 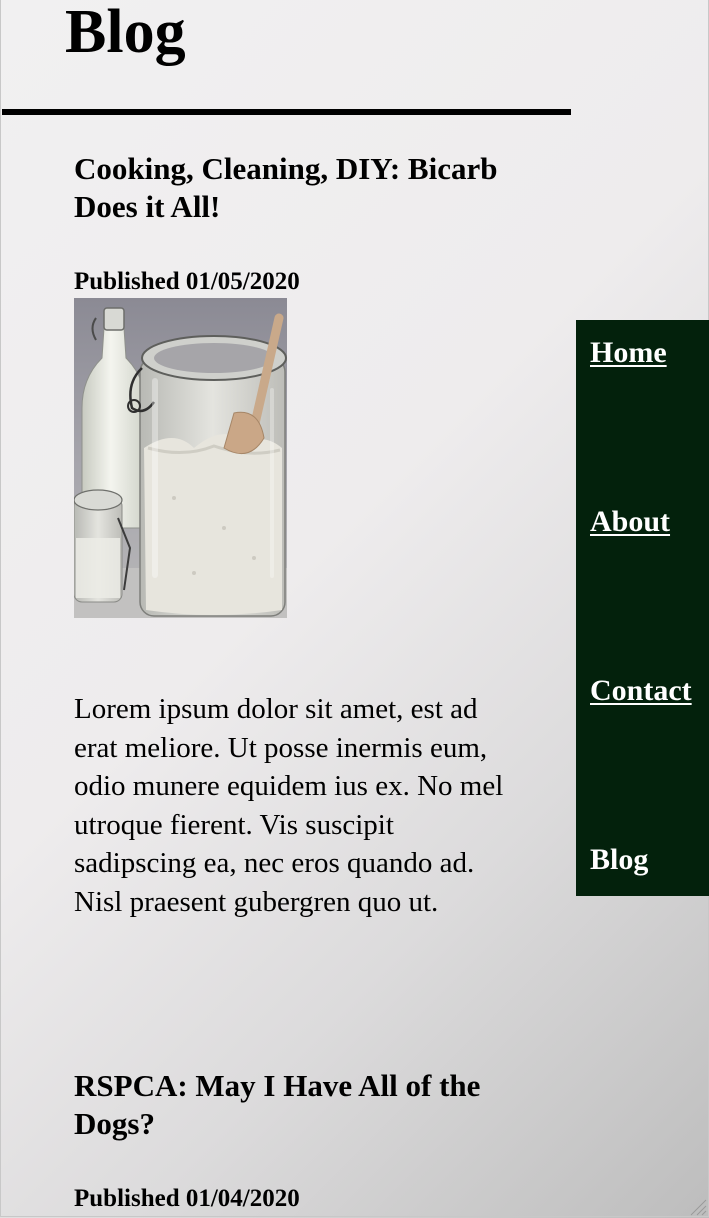 I want to click on nav-link-blog: Blog, so click(x=619, y=860).